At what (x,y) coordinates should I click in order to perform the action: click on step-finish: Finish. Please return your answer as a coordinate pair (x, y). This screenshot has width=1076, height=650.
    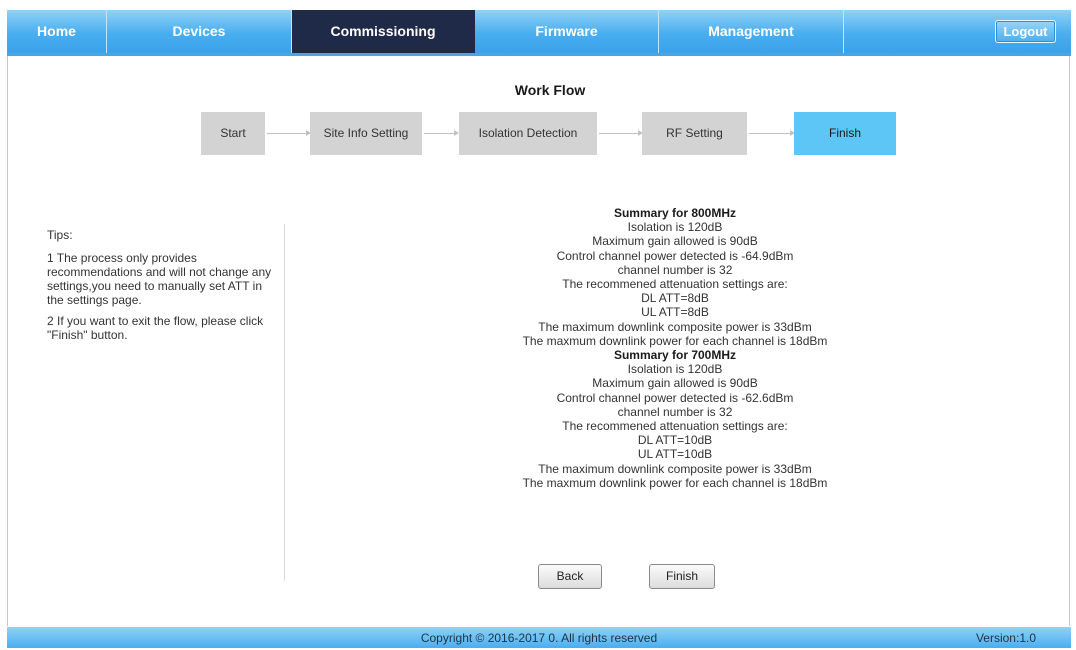
    Looking at the image, I should click on (845, 133).